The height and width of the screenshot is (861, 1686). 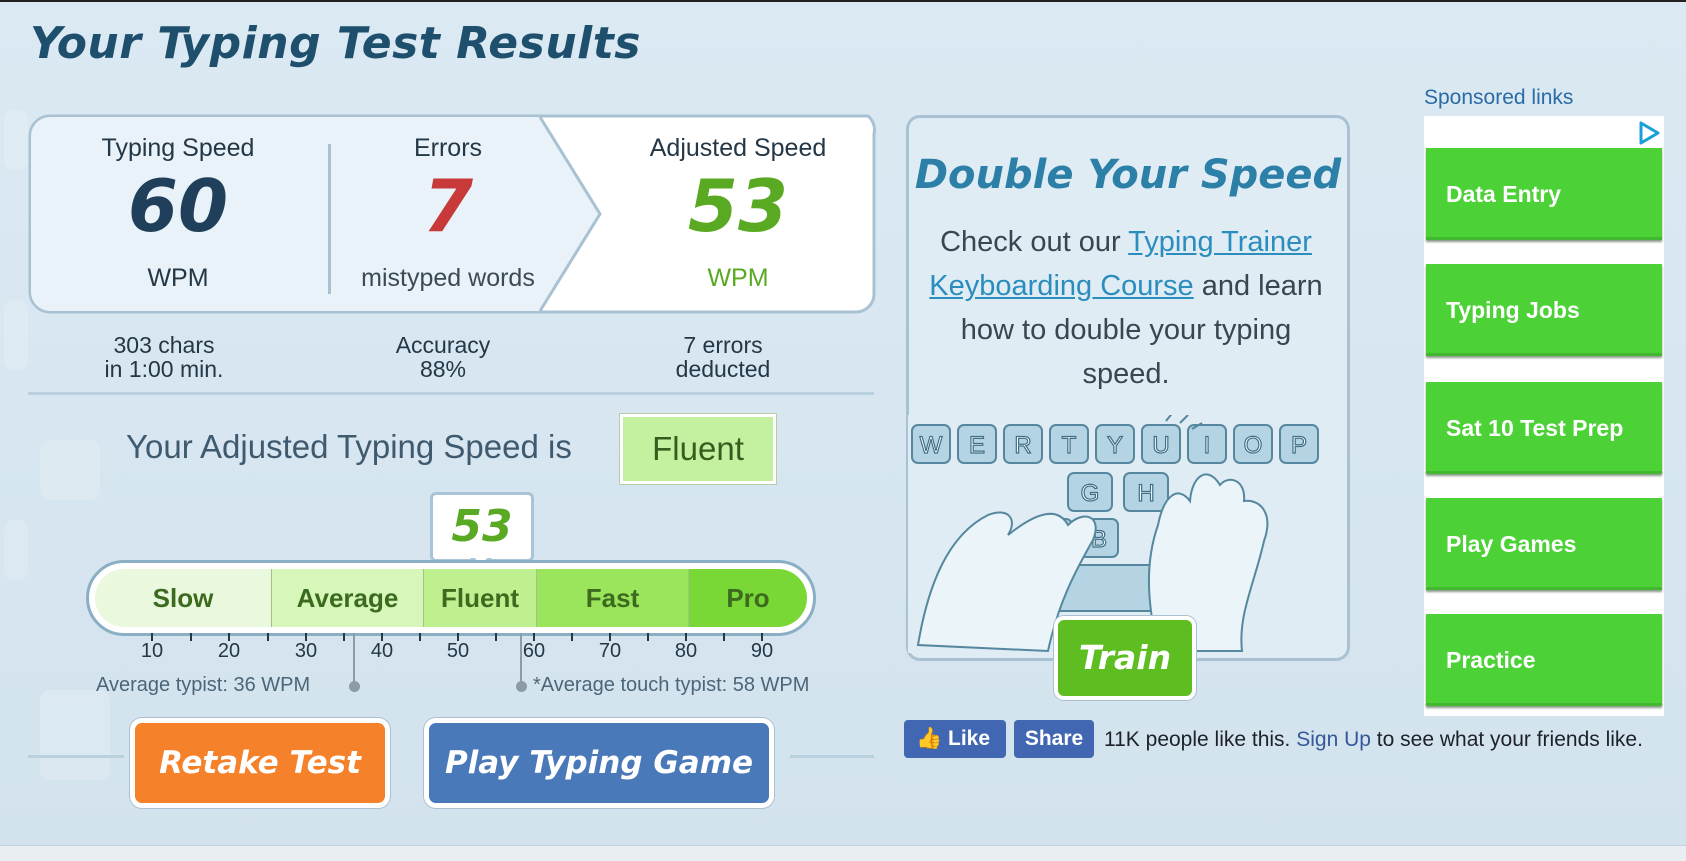 I want to click on facebook-like-count: 11K people like this., so click(x=1197, y=739).